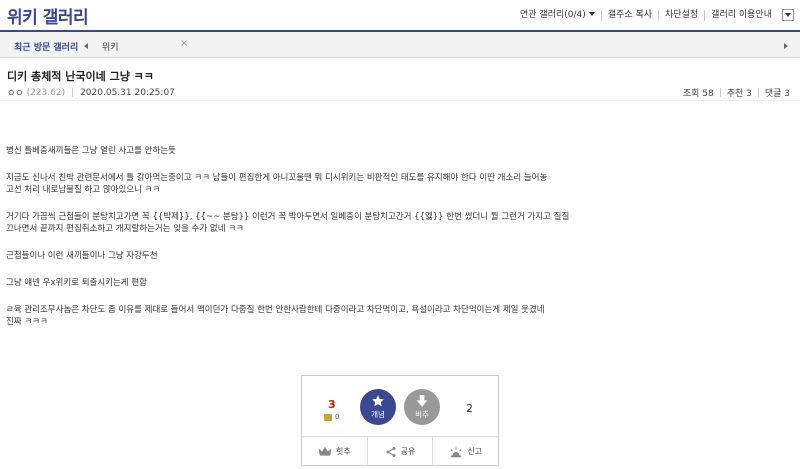 The height and width of the screenshot is (469, 800). I want to click on recent-gallery-bar: 최근 방문 갤러리 위키 ×, so click(400, 44).